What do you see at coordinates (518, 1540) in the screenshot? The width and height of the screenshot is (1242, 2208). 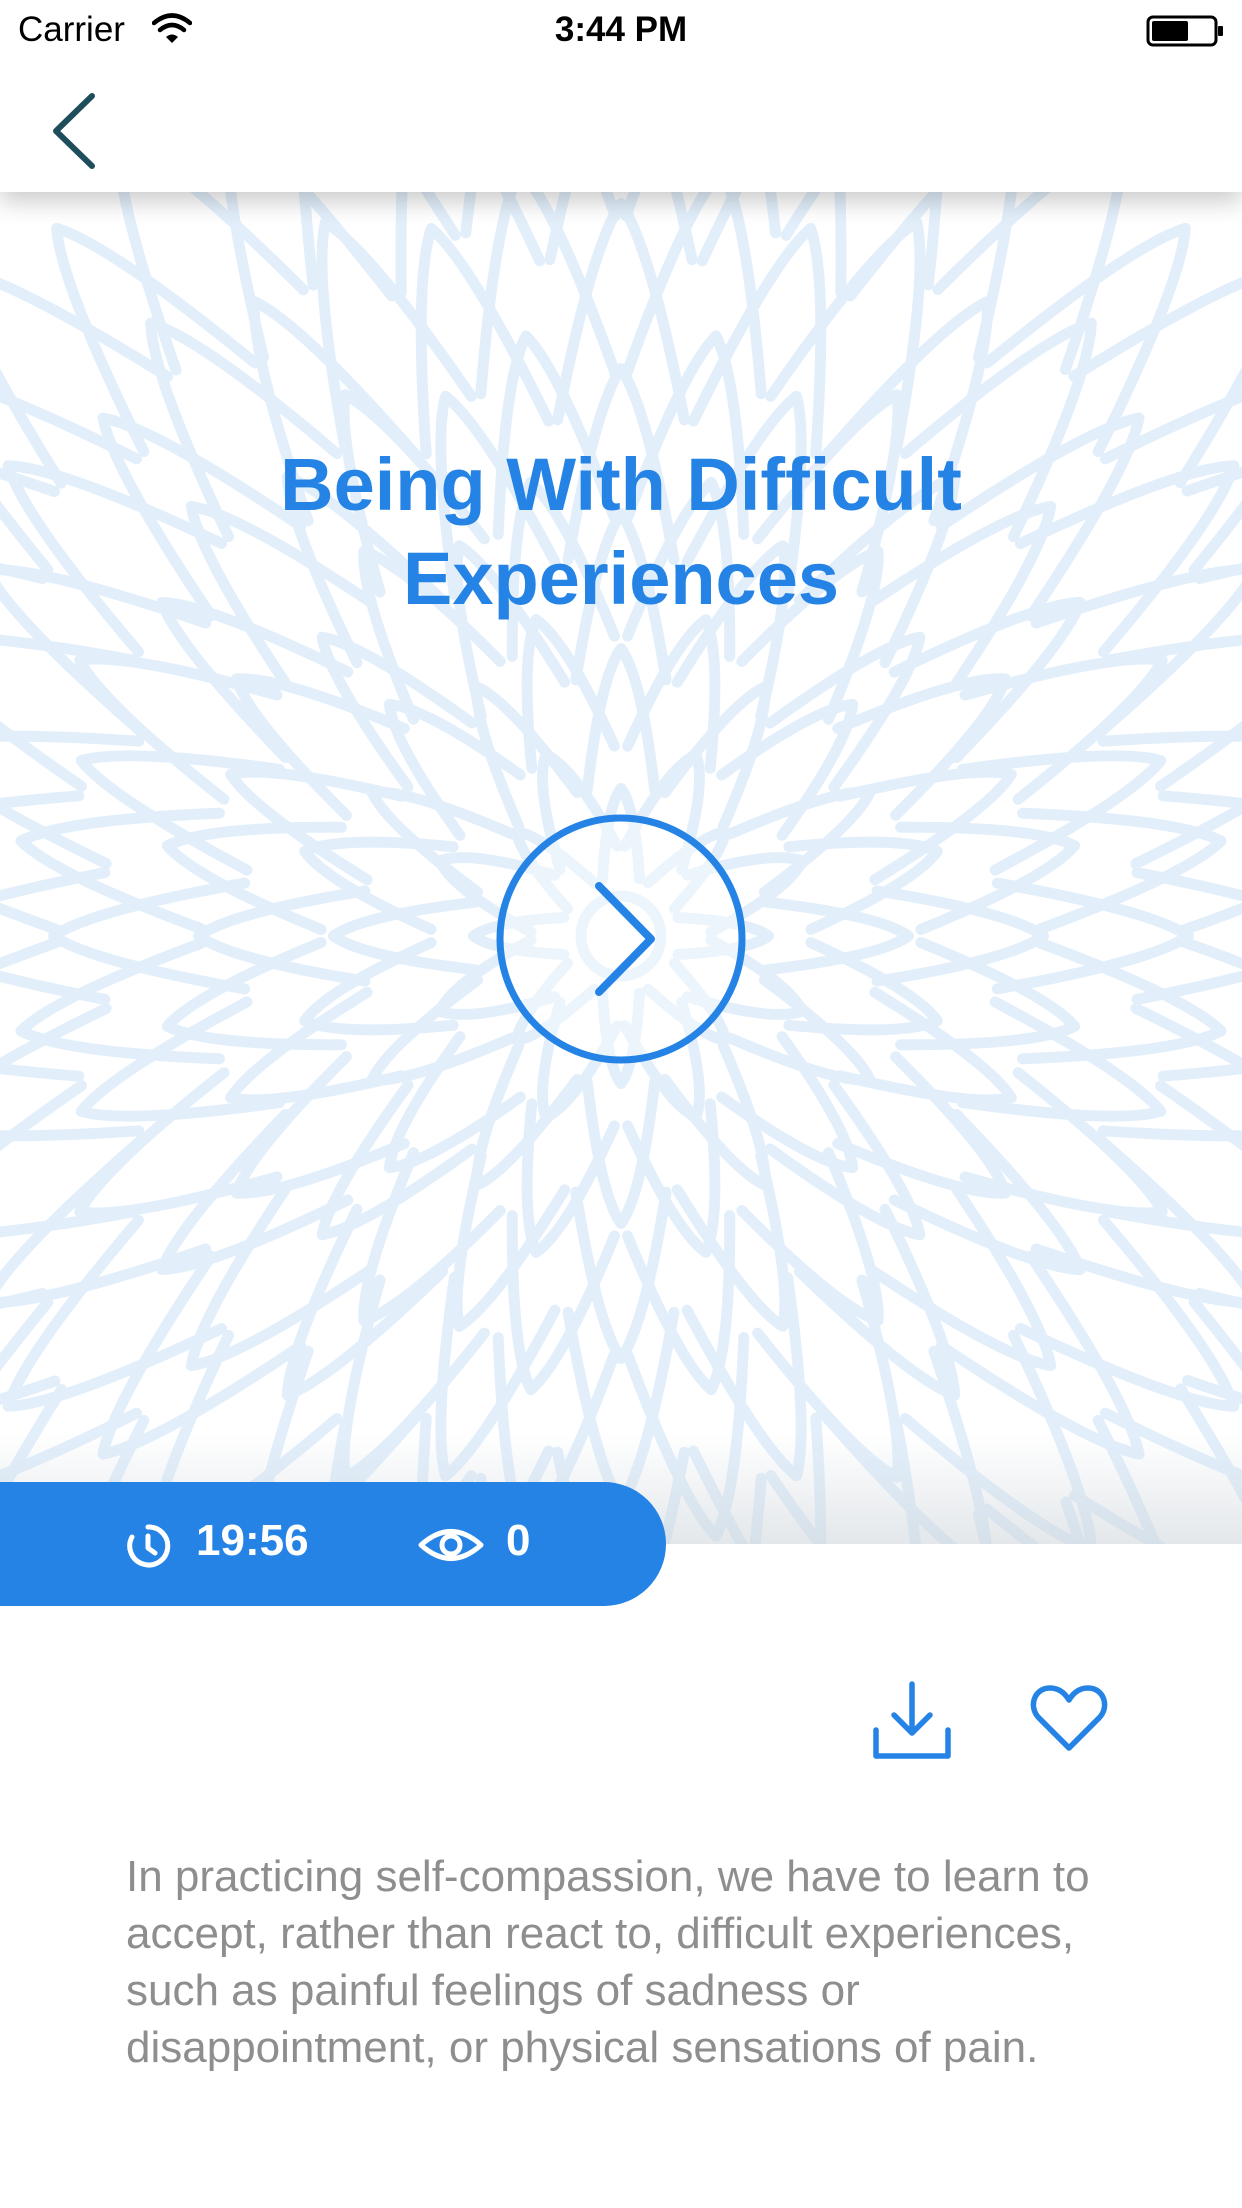 I see `views-count: 0` at bounding box center [518, 1540].